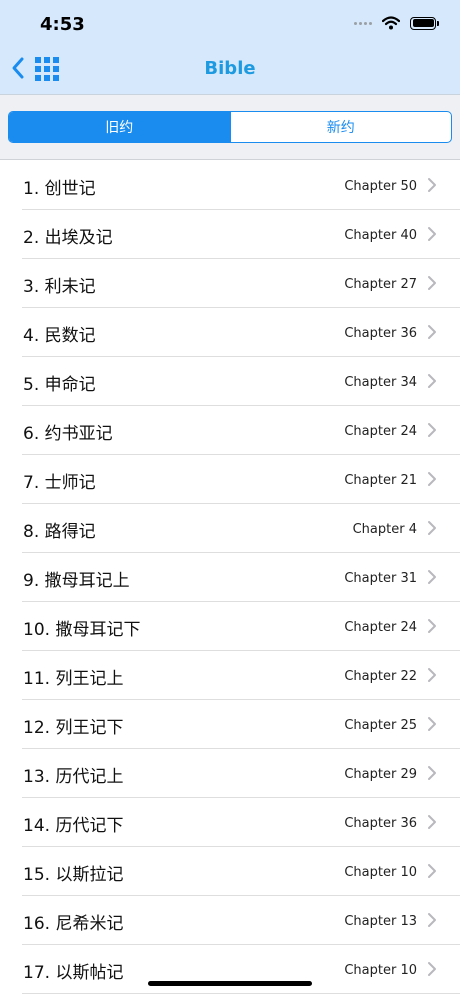  I want to click on book-row: 1. 创世记 Chapter 50, so click(230, 185).